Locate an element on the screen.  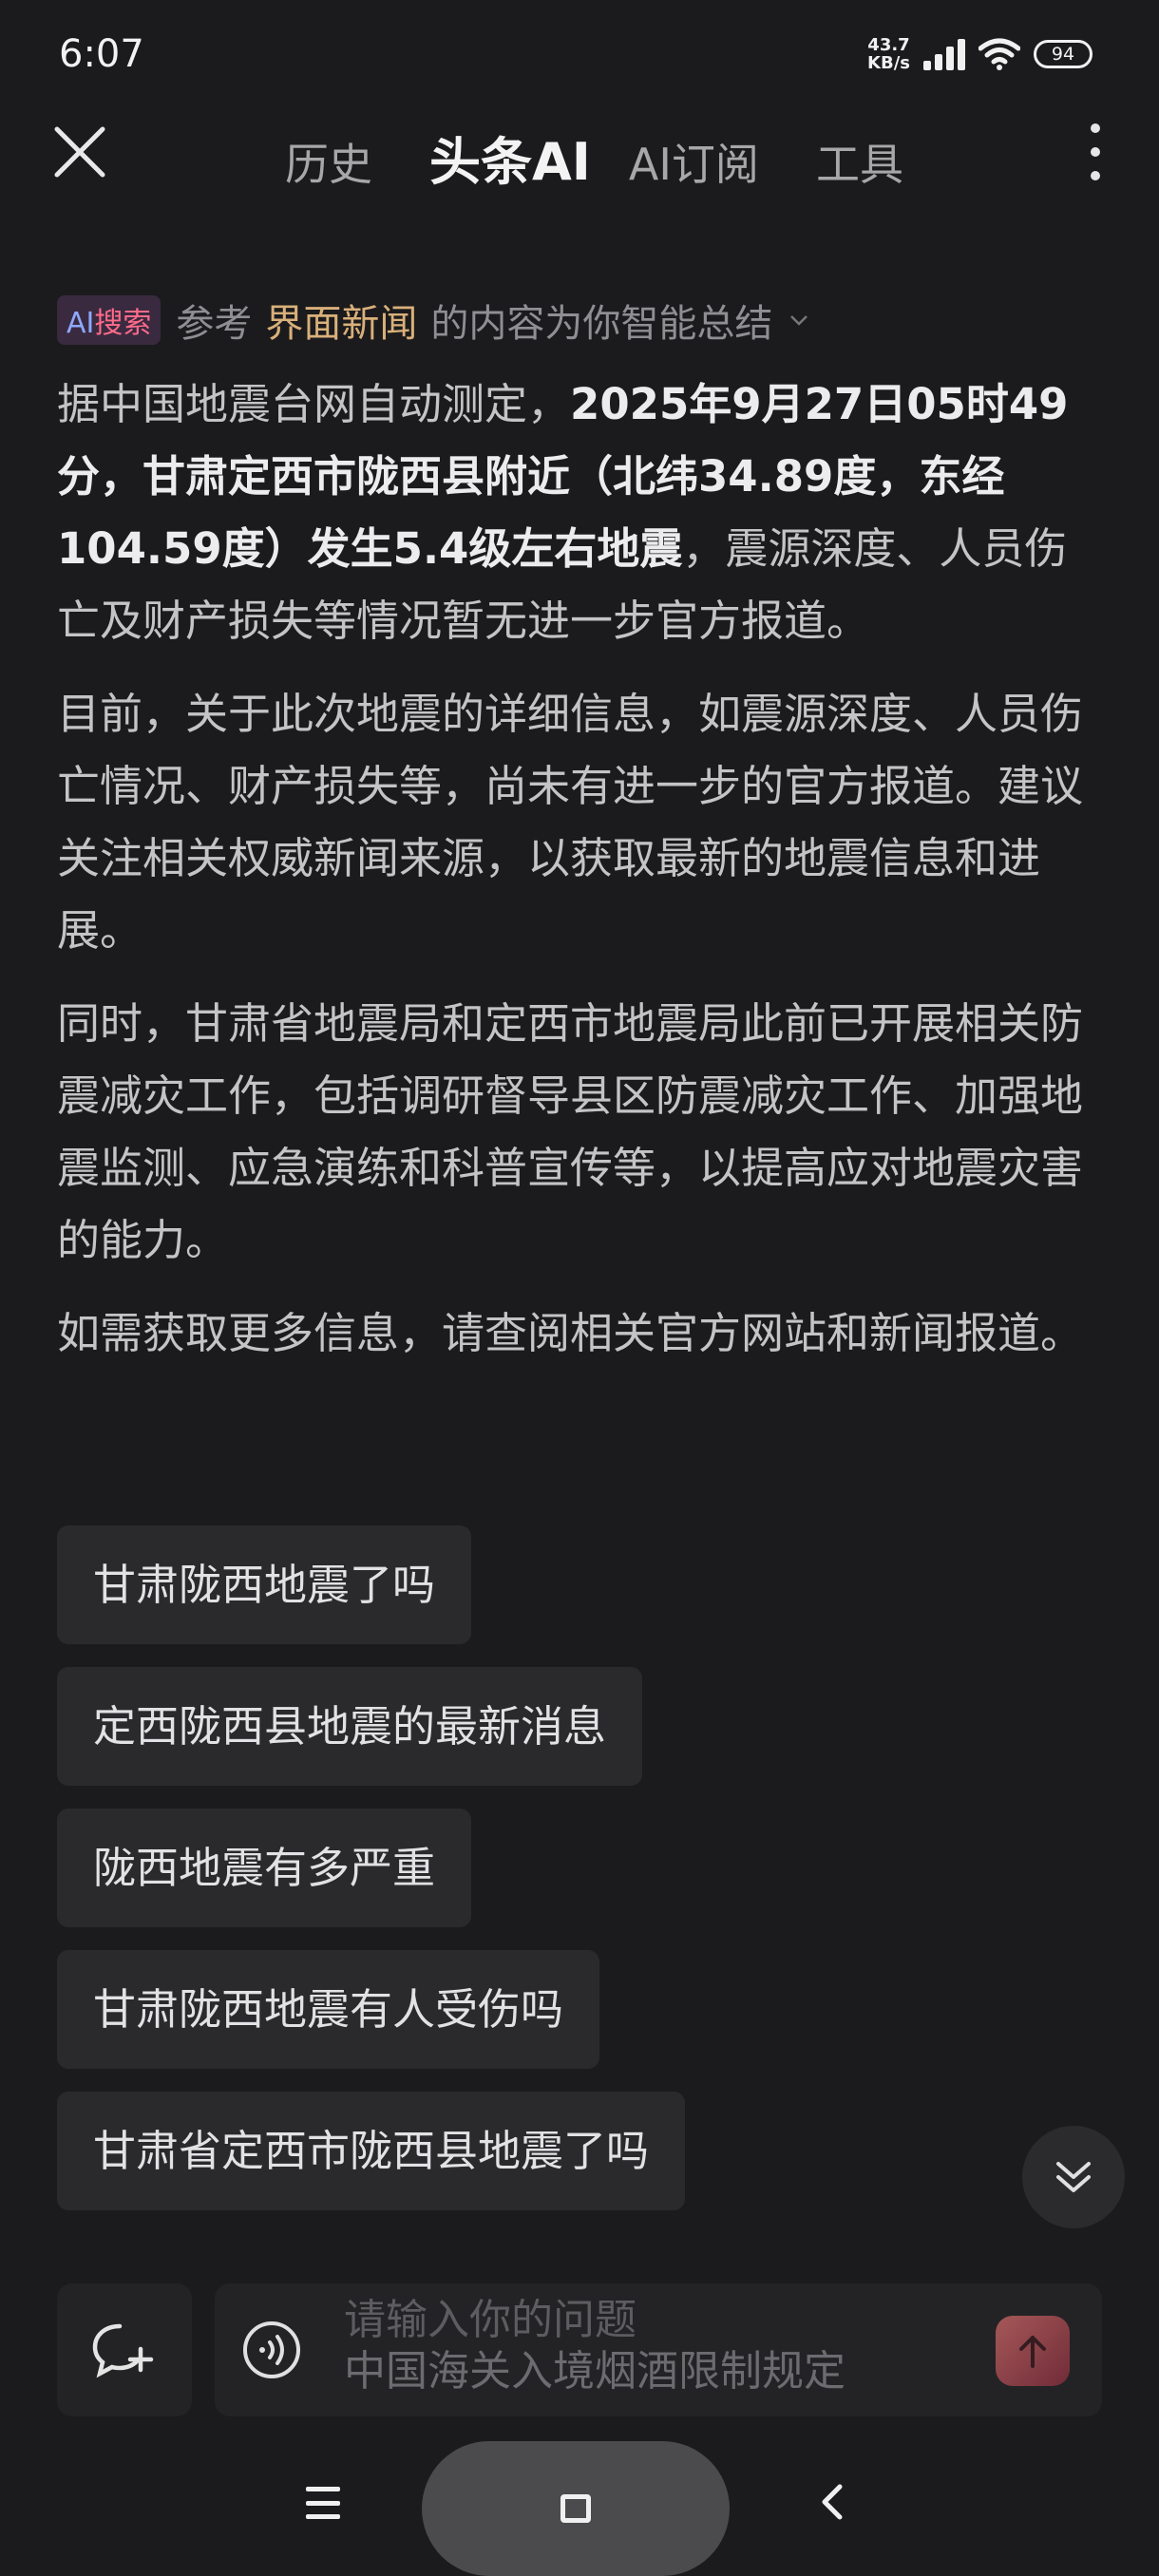
signal-icon is located at coordinates (944, 54).